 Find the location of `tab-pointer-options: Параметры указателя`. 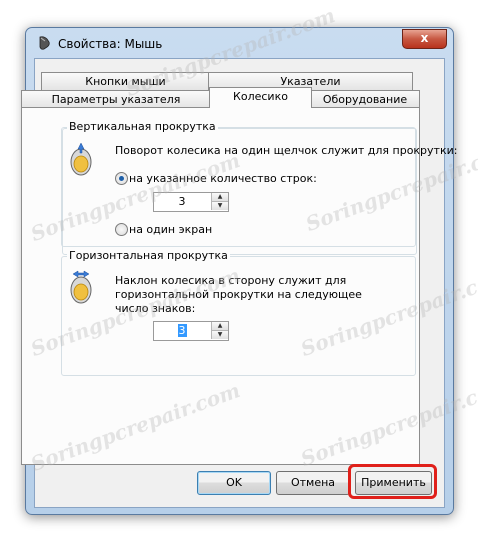

tab-pointer-options: Параметры указателя is located at coordinates (116, 99).